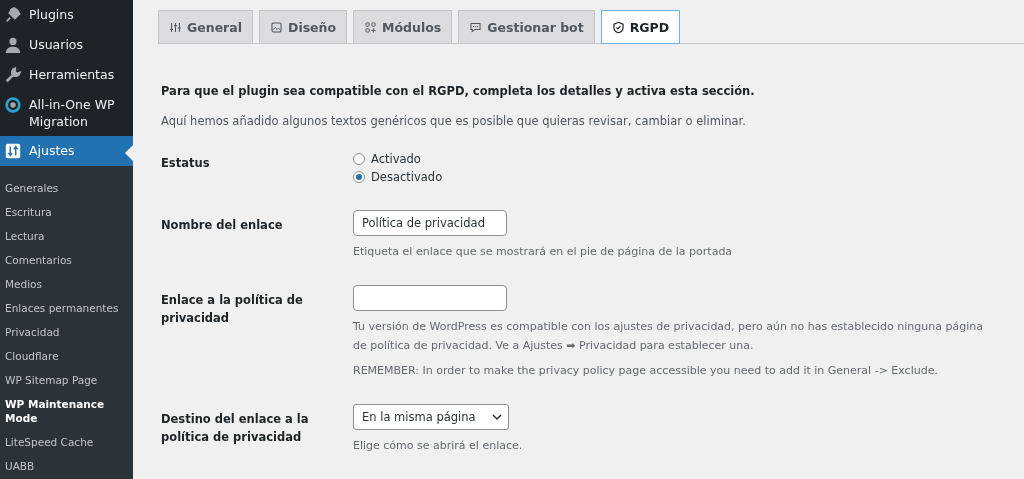 Image resolution: width=1024 pixels, height=479 pixels. What do you see at coordinates (431, 417) in the screenshot?
I see `dropdown: En la misma página` at bounding box center [431, 417].